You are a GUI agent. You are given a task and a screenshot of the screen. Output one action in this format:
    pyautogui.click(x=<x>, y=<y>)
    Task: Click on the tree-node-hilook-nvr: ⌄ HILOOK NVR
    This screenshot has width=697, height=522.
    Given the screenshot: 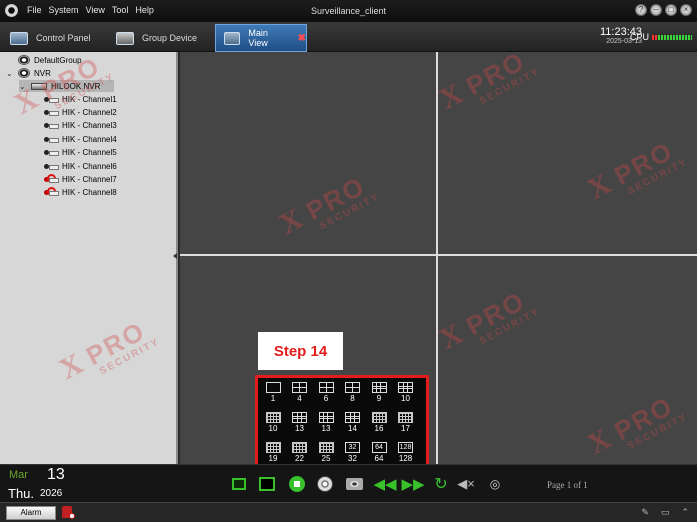 What is the action you would take?
    pyautogui.click(x=67, y=86)
    